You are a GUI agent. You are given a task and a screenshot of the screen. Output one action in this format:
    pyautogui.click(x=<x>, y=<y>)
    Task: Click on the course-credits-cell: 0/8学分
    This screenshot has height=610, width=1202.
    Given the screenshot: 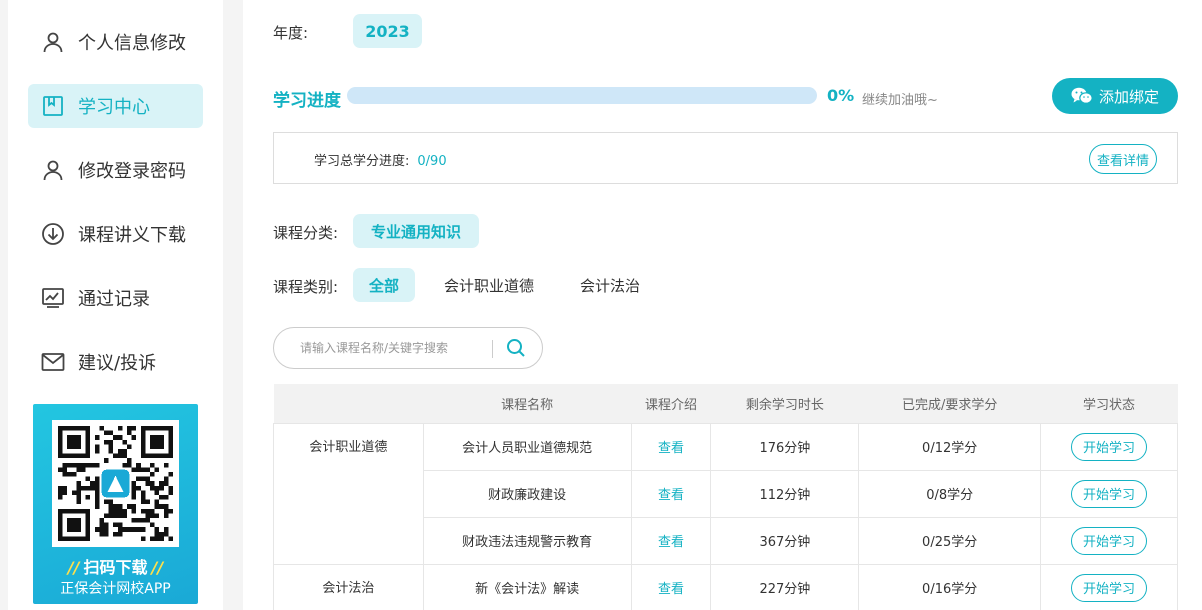 What is the action you would take?
    pyautogui.click(x=950, y=493)
    